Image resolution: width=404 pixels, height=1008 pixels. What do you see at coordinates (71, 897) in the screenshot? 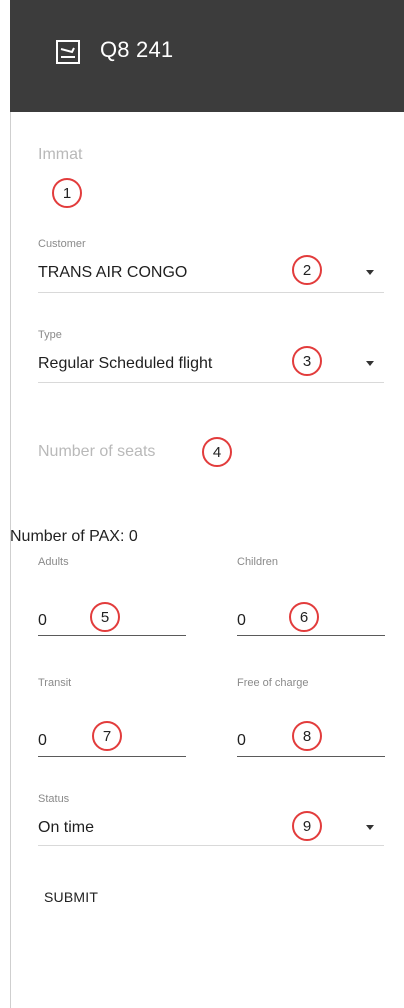
I see `submit-button: SUBMIT` at bounding box center [71, 897].